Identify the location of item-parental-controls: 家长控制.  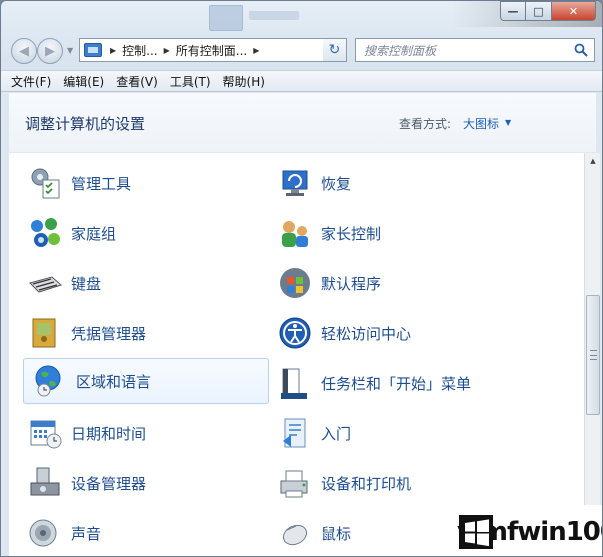
(392, 233).